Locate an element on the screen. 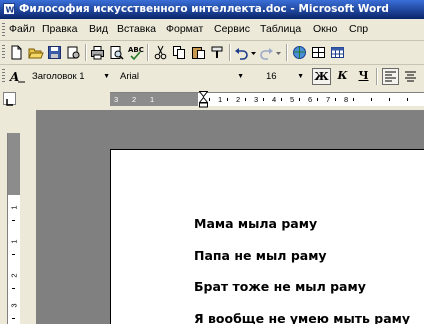 Image resolution: width=424 pixels, height=324 pixels. document-line: Папа не мыл раму is located at coordinates (260, 255).